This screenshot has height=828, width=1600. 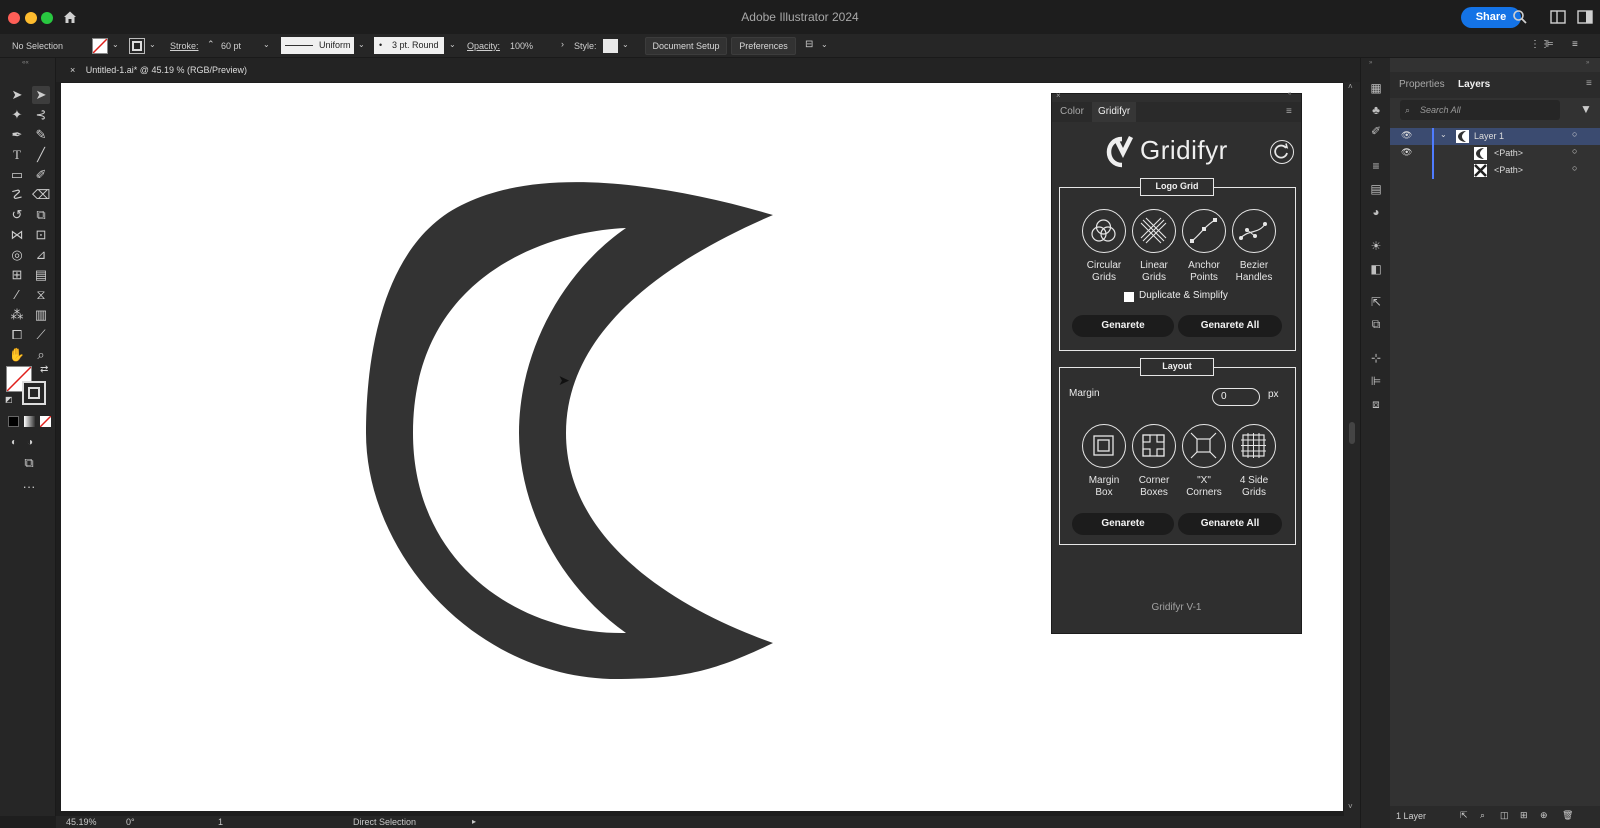 I want to click on type-tool-icon: T, so click(x=17, y=155).